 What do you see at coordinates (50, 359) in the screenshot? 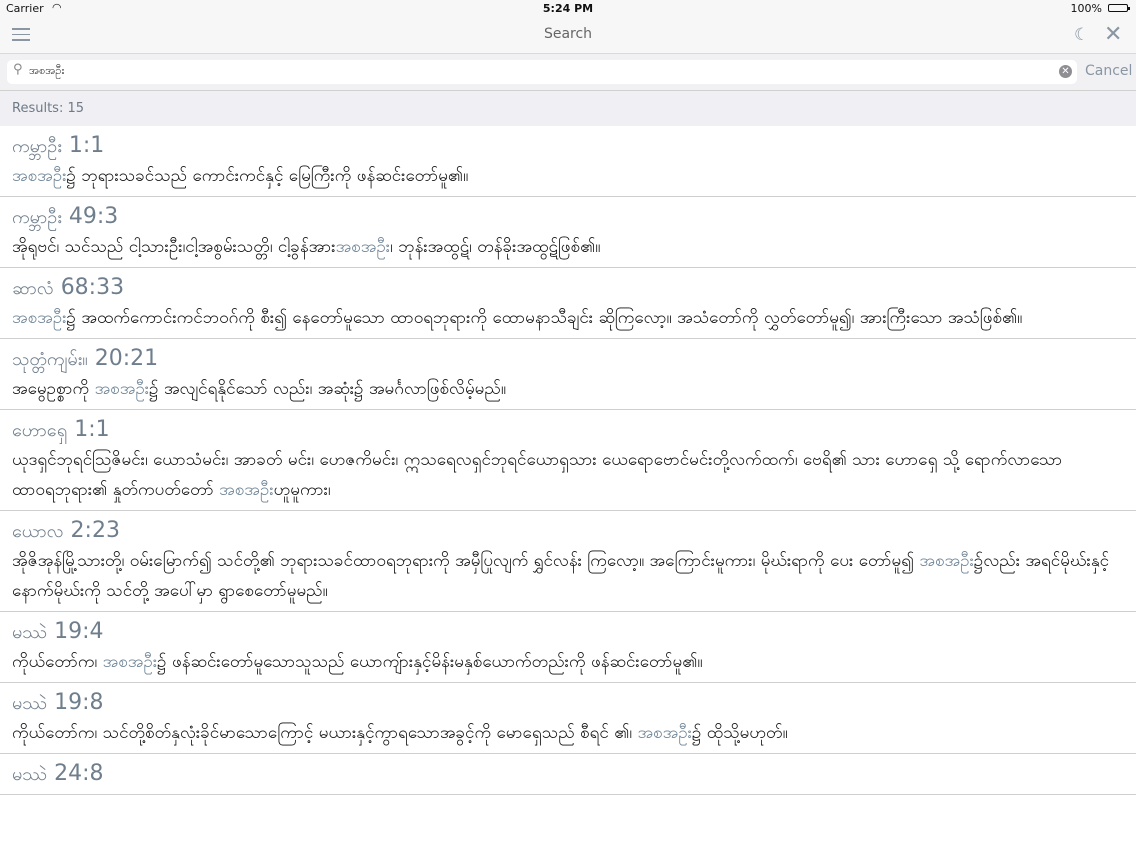
I see `book-name: သုတ္တံကျမ်း။` at bounding box center [50, 359].